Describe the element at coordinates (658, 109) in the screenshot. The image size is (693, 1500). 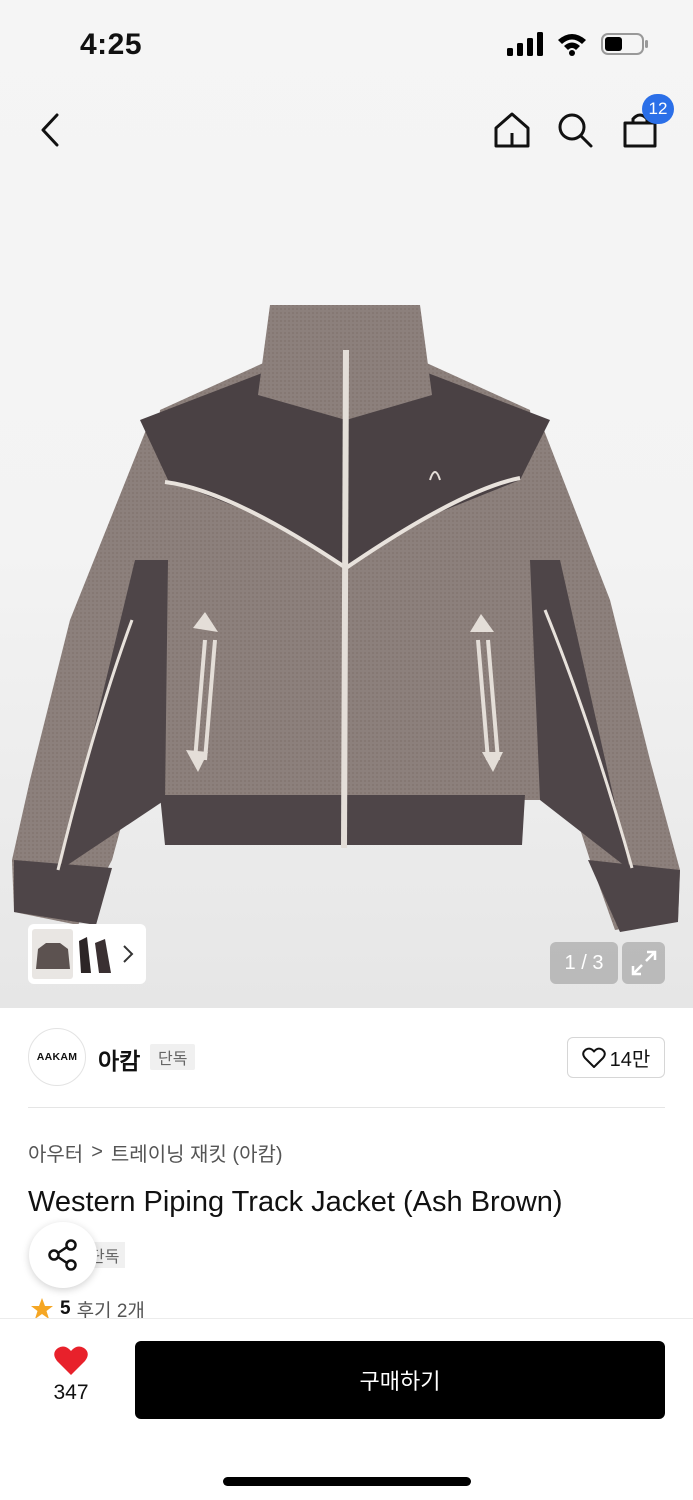
I see `cart-count-badge: 12` at that location.